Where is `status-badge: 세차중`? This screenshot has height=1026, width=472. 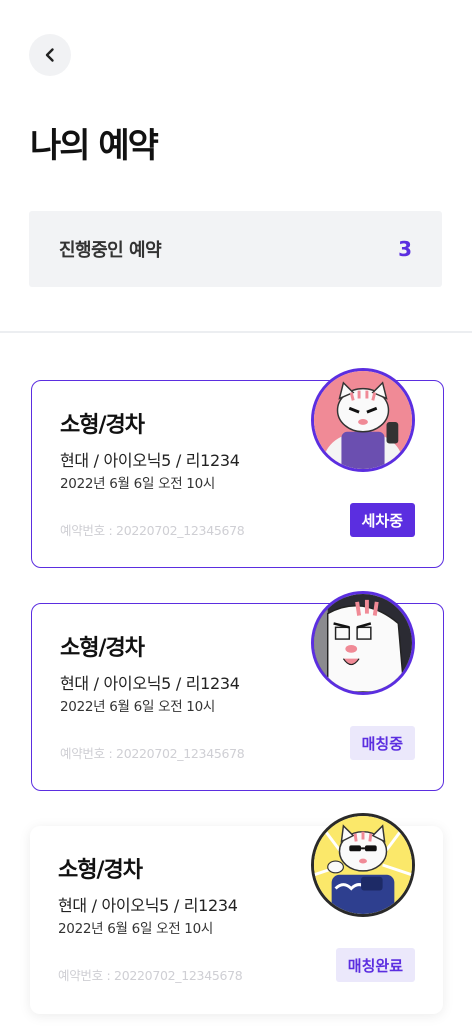 status-badge: 세차중 is located at coordinates (382, 520).